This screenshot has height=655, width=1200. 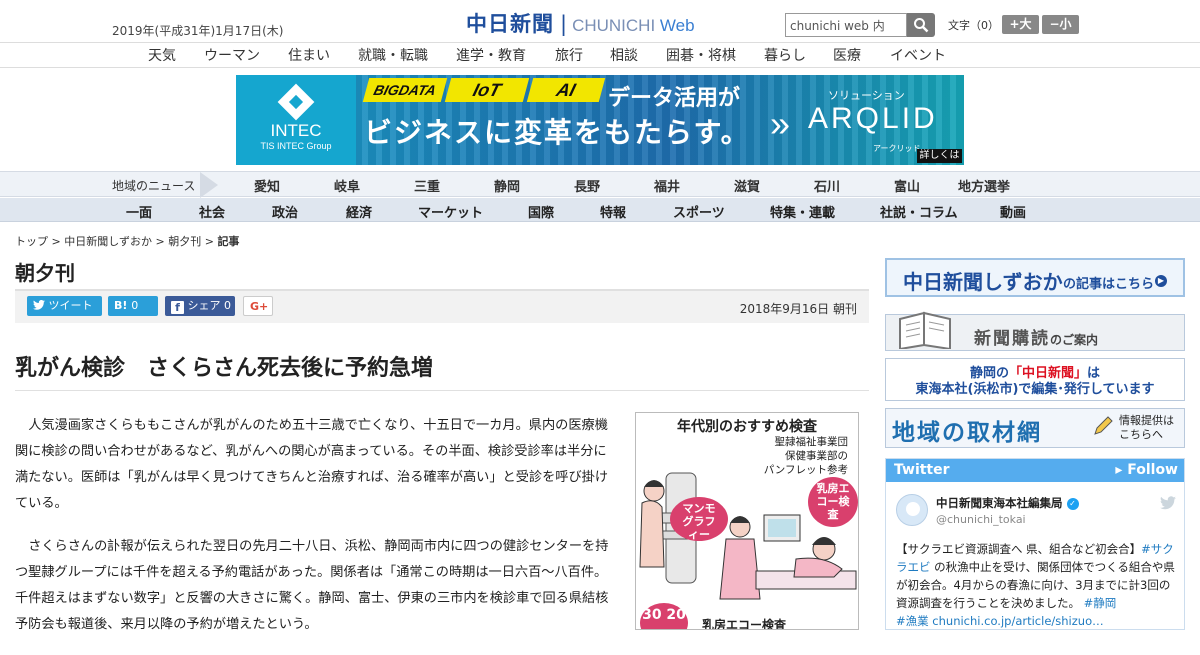 I want to click on category-item: マーケット, so click(x=450, y=211).